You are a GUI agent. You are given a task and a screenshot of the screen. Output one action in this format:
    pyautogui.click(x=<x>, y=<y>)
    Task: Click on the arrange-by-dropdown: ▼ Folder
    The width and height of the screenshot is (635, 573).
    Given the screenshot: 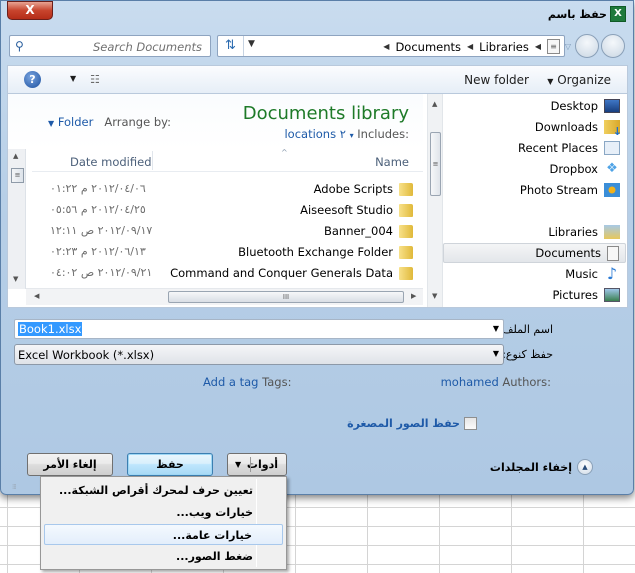 What is the action you would take?
    pyautogui.click(x=70, y=122)
    